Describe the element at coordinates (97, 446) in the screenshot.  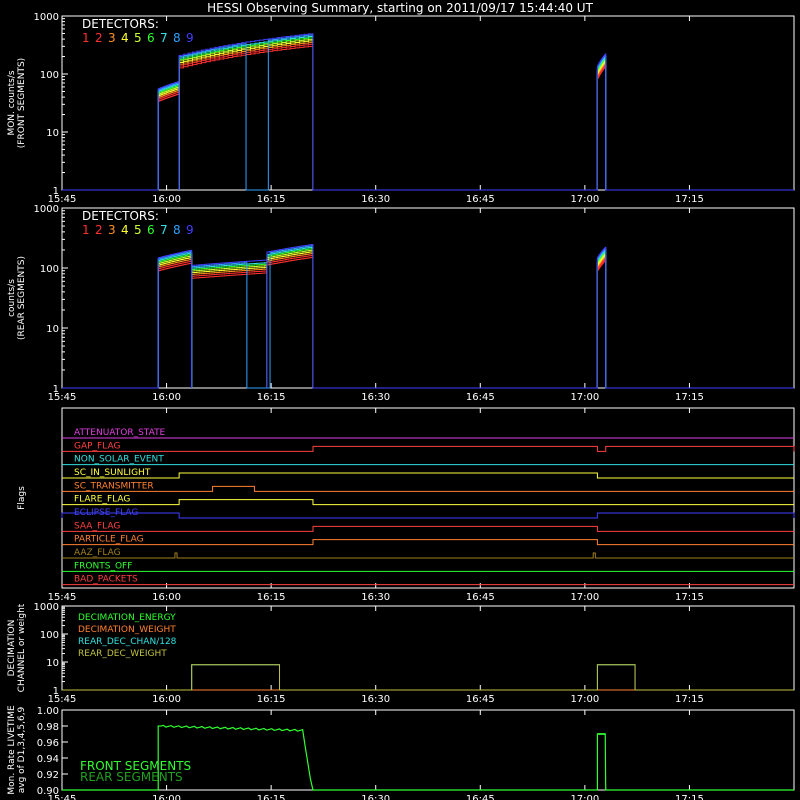
I see `flag-gap_flag-label: GAP_FLAG` at that location.